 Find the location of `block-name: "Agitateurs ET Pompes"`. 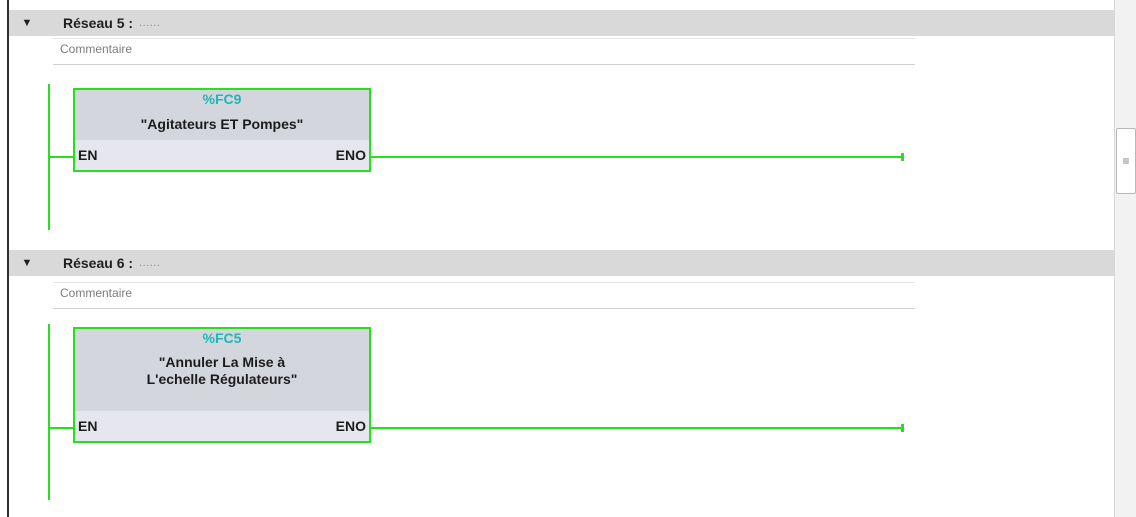

block-name: "Agitateurs ET Pompes" is located at coordinates (222, 124).